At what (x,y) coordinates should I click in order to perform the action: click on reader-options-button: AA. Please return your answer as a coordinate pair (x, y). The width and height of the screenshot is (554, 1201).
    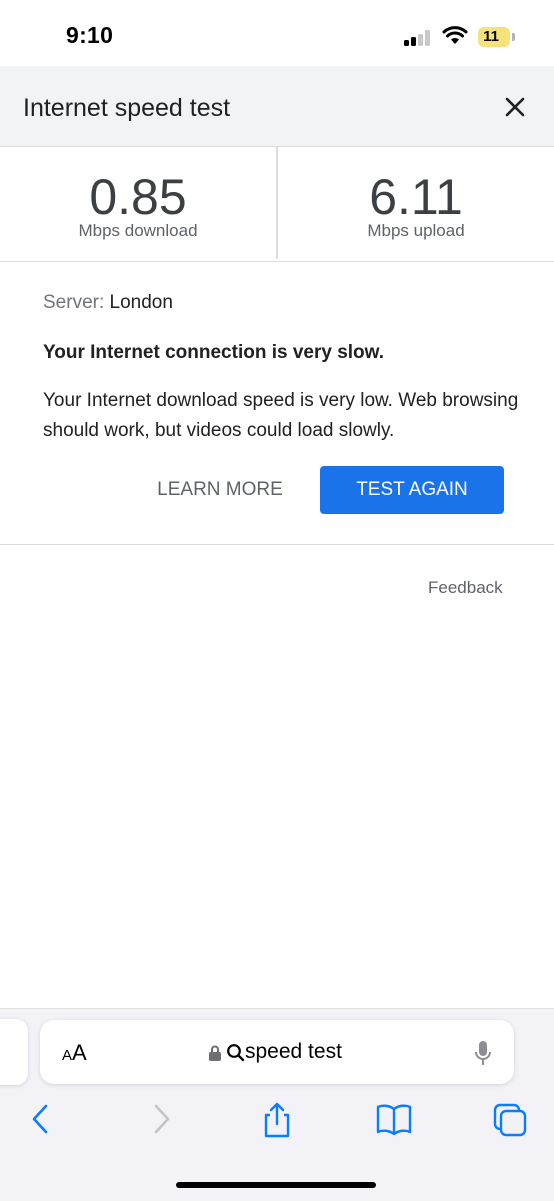
    Looking at the image, I should click on (74, 1053).